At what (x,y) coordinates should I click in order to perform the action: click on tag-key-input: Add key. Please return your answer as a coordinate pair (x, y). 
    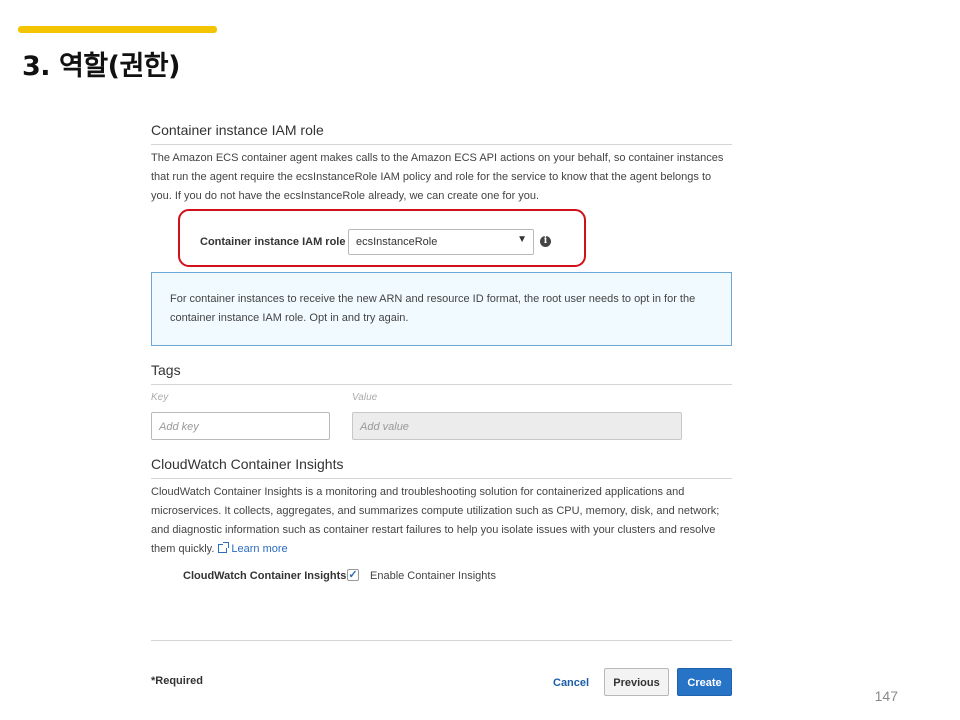
    Looking at the image, I should click on (240, 426).